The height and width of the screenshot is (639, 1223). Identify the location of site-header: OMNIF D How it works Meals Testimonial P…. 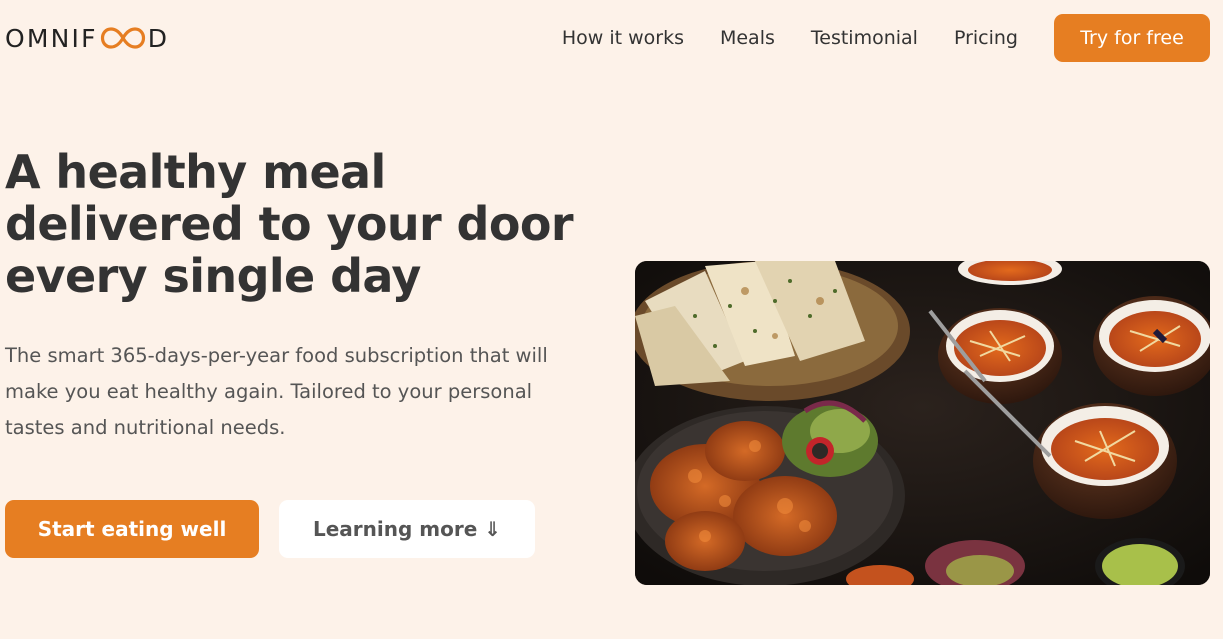
(611, 38).